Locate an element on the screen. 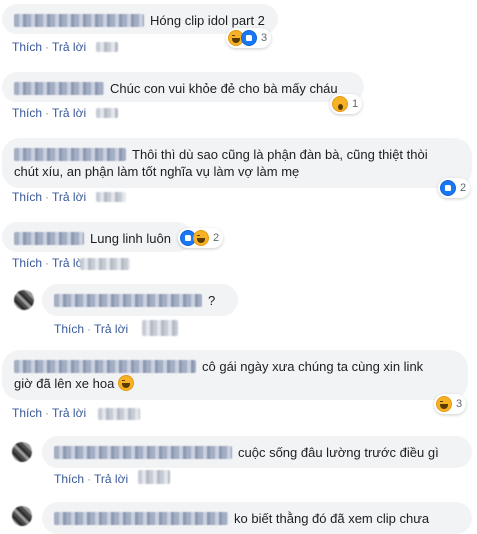 The height and width of the screenshot is (534, 477). reaction-summary: 1 is located at coordinates (346, 104).